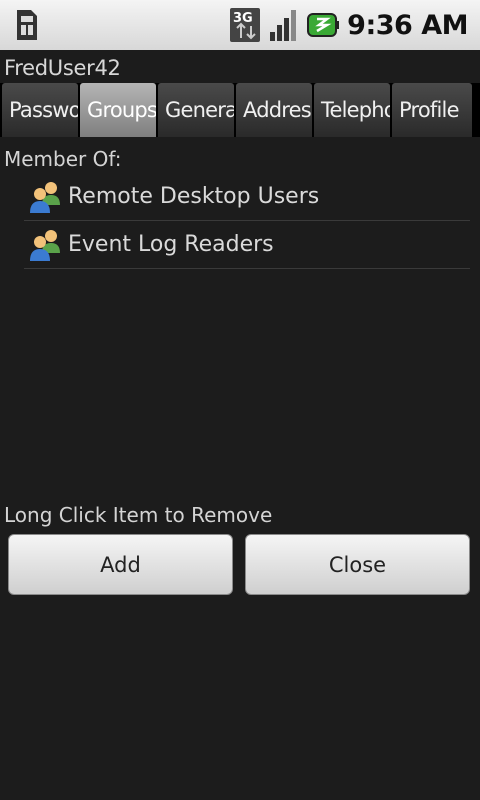 The image size is (480, 800). What do you see at coordinates (62, 68) in the screenshot?
I see `window-title: FredUser42` at bounding box center [62, 68].